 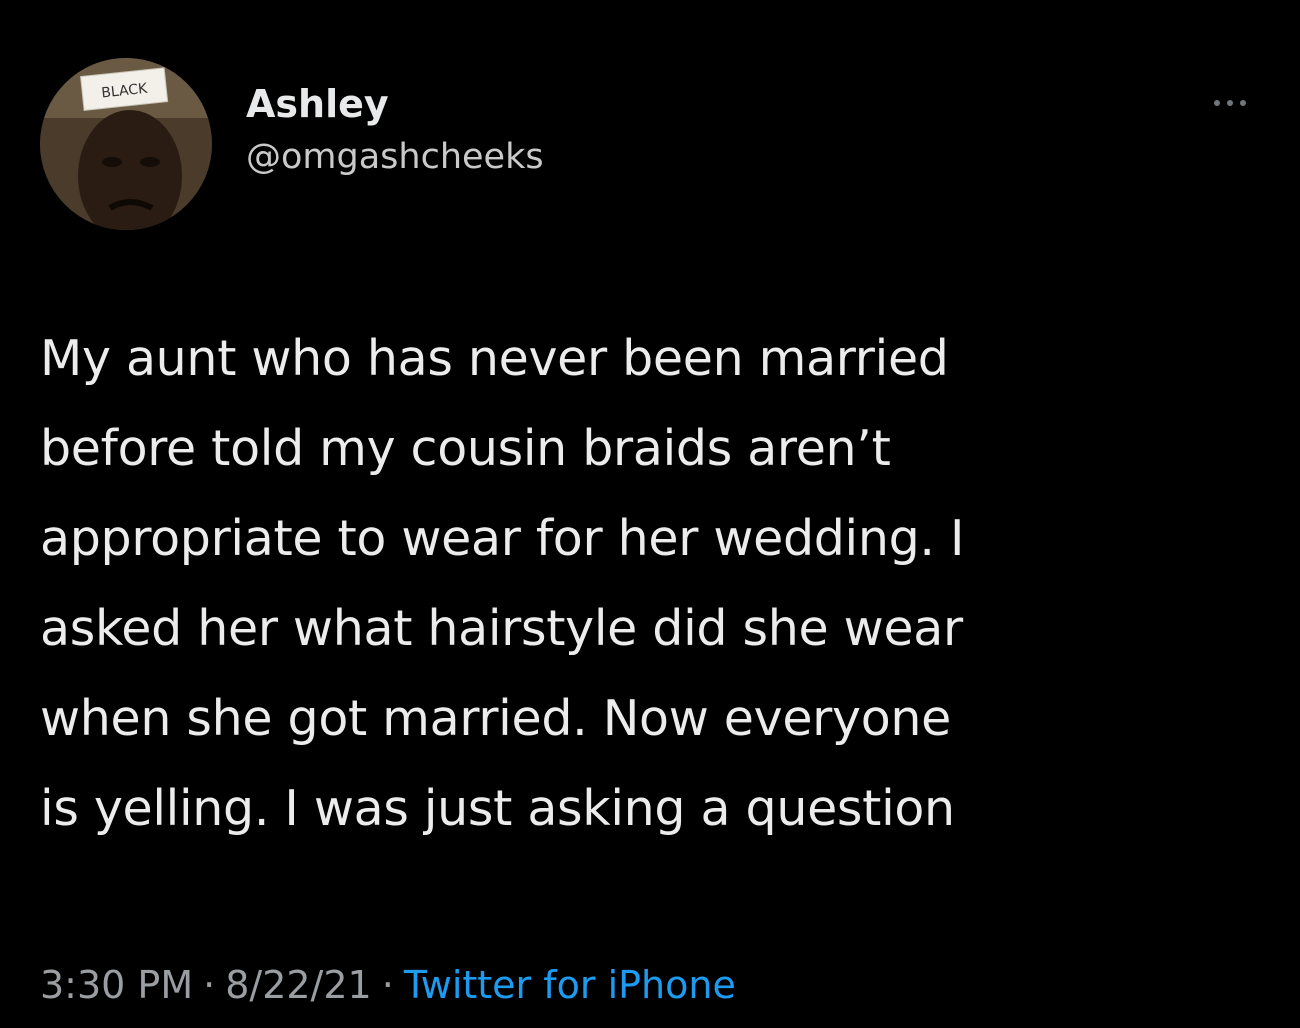 I want to click on avatar-image: BLACK, so click(x=126, y=144).